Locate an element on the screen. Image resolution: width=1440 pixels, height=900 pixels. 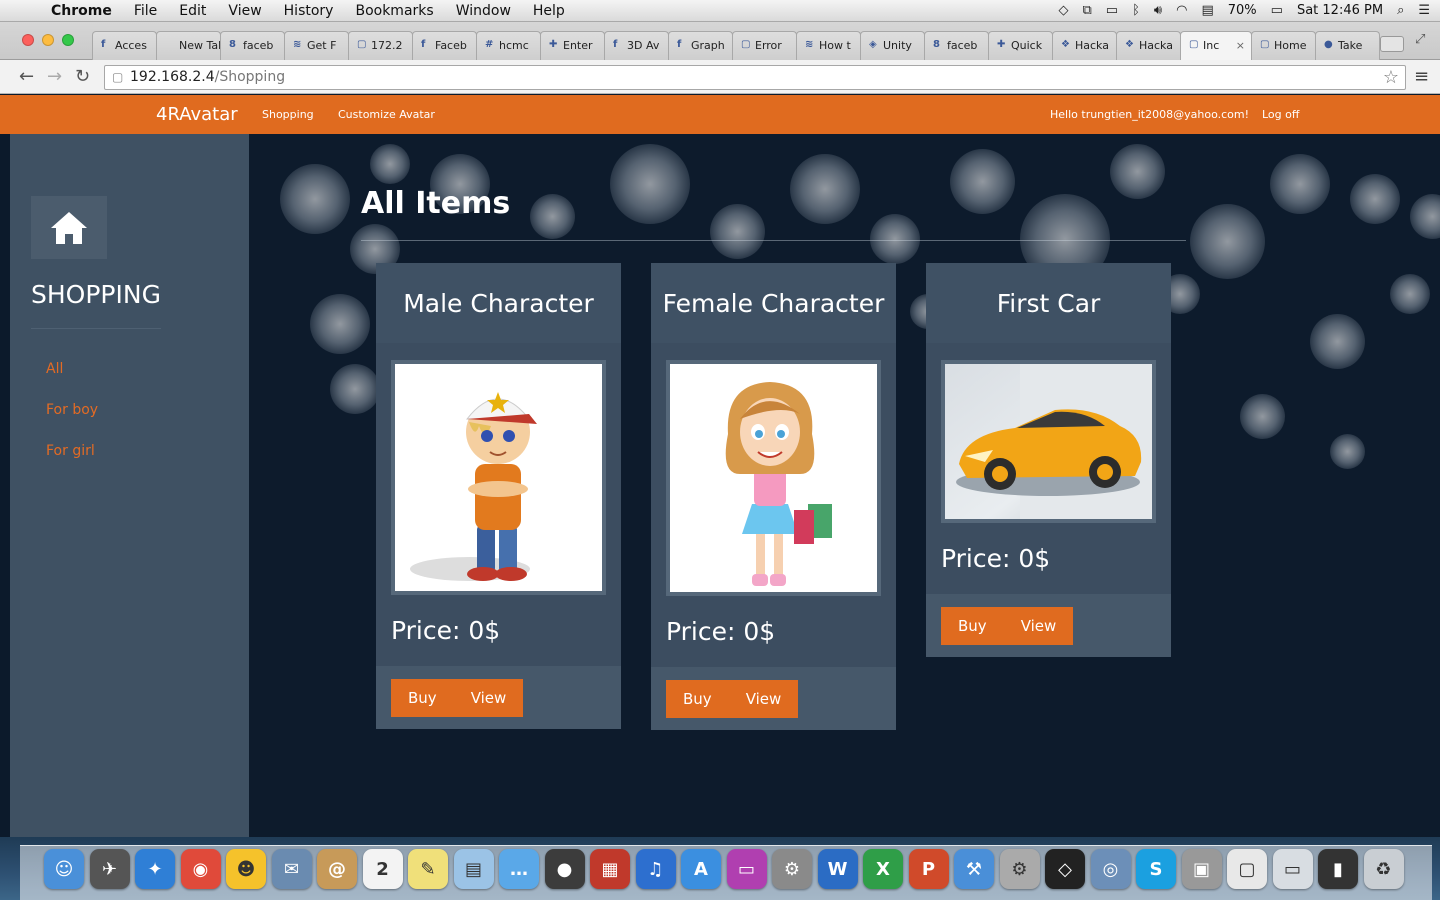
address-bar: ▢ 192.168.2.4/Shopping ☆ is located at coordinates (755, 77).